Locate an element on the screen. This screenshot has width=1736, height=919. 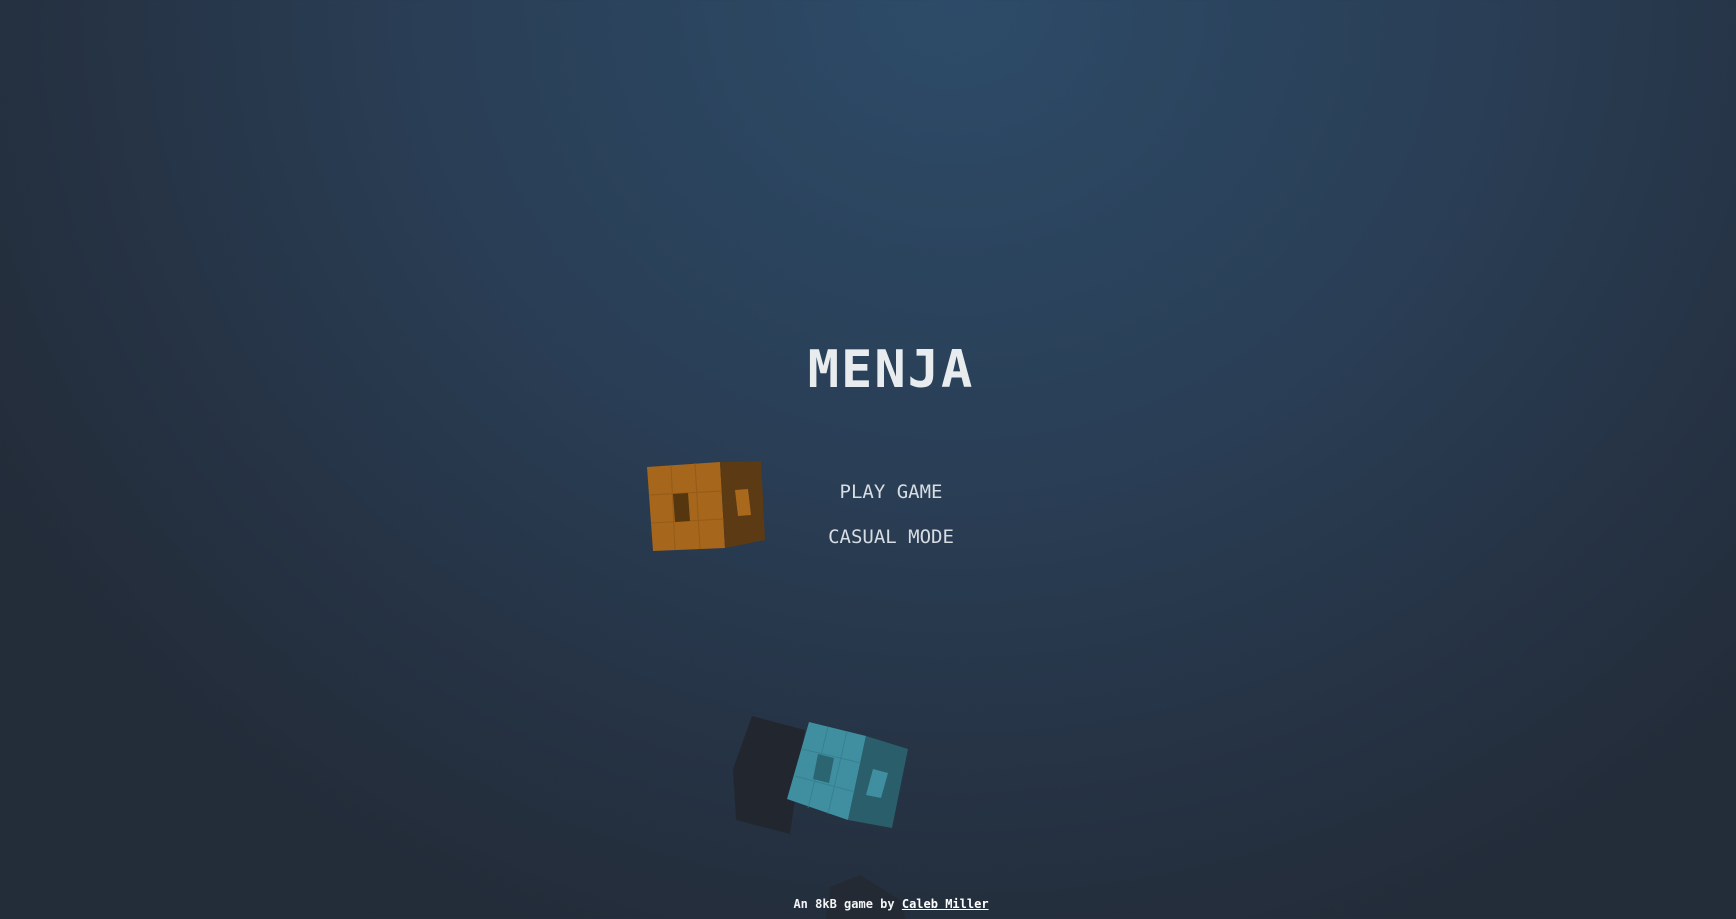
main-menu: PLAY GAME CASUAL MODE is located at coordinates (868, 515).